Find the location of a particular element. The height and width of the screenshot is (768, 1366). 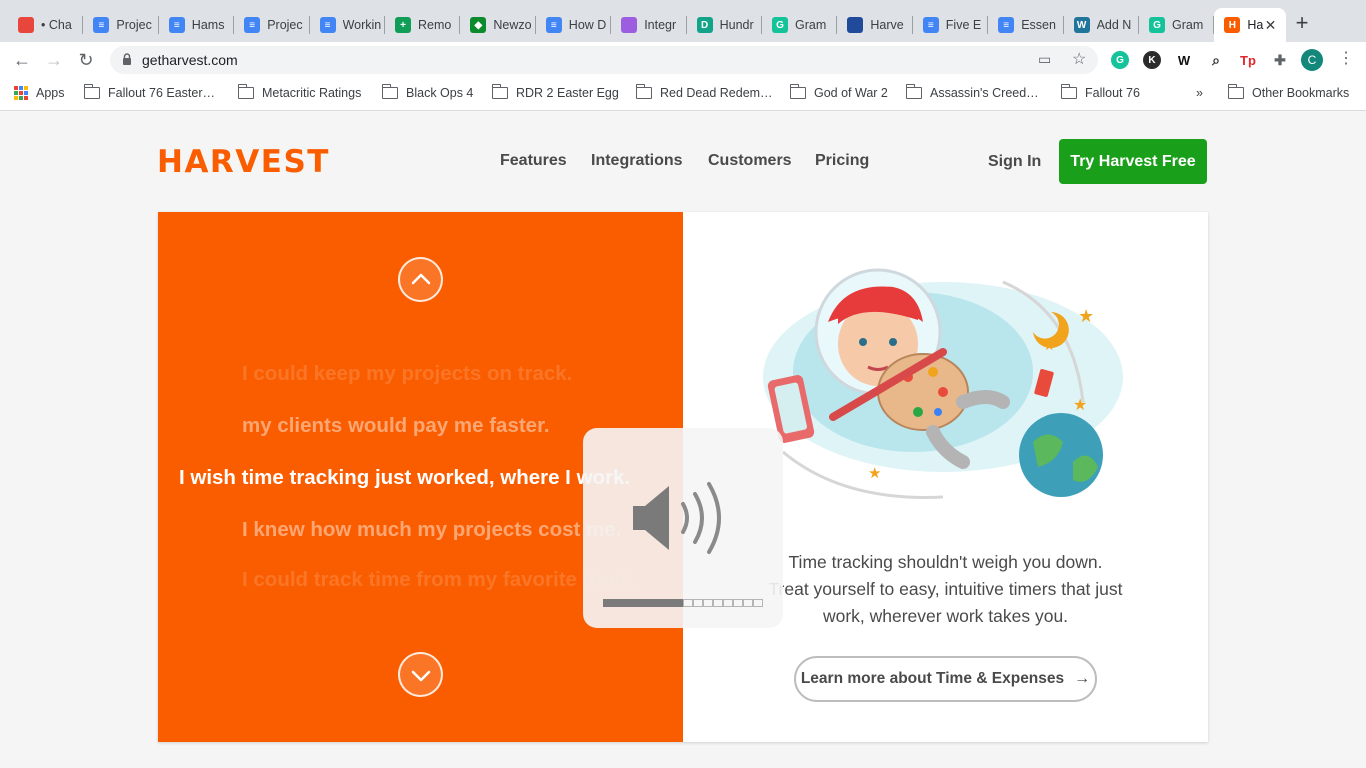

browser-tab: ≡ Workin is located at coordinates (347, 25).